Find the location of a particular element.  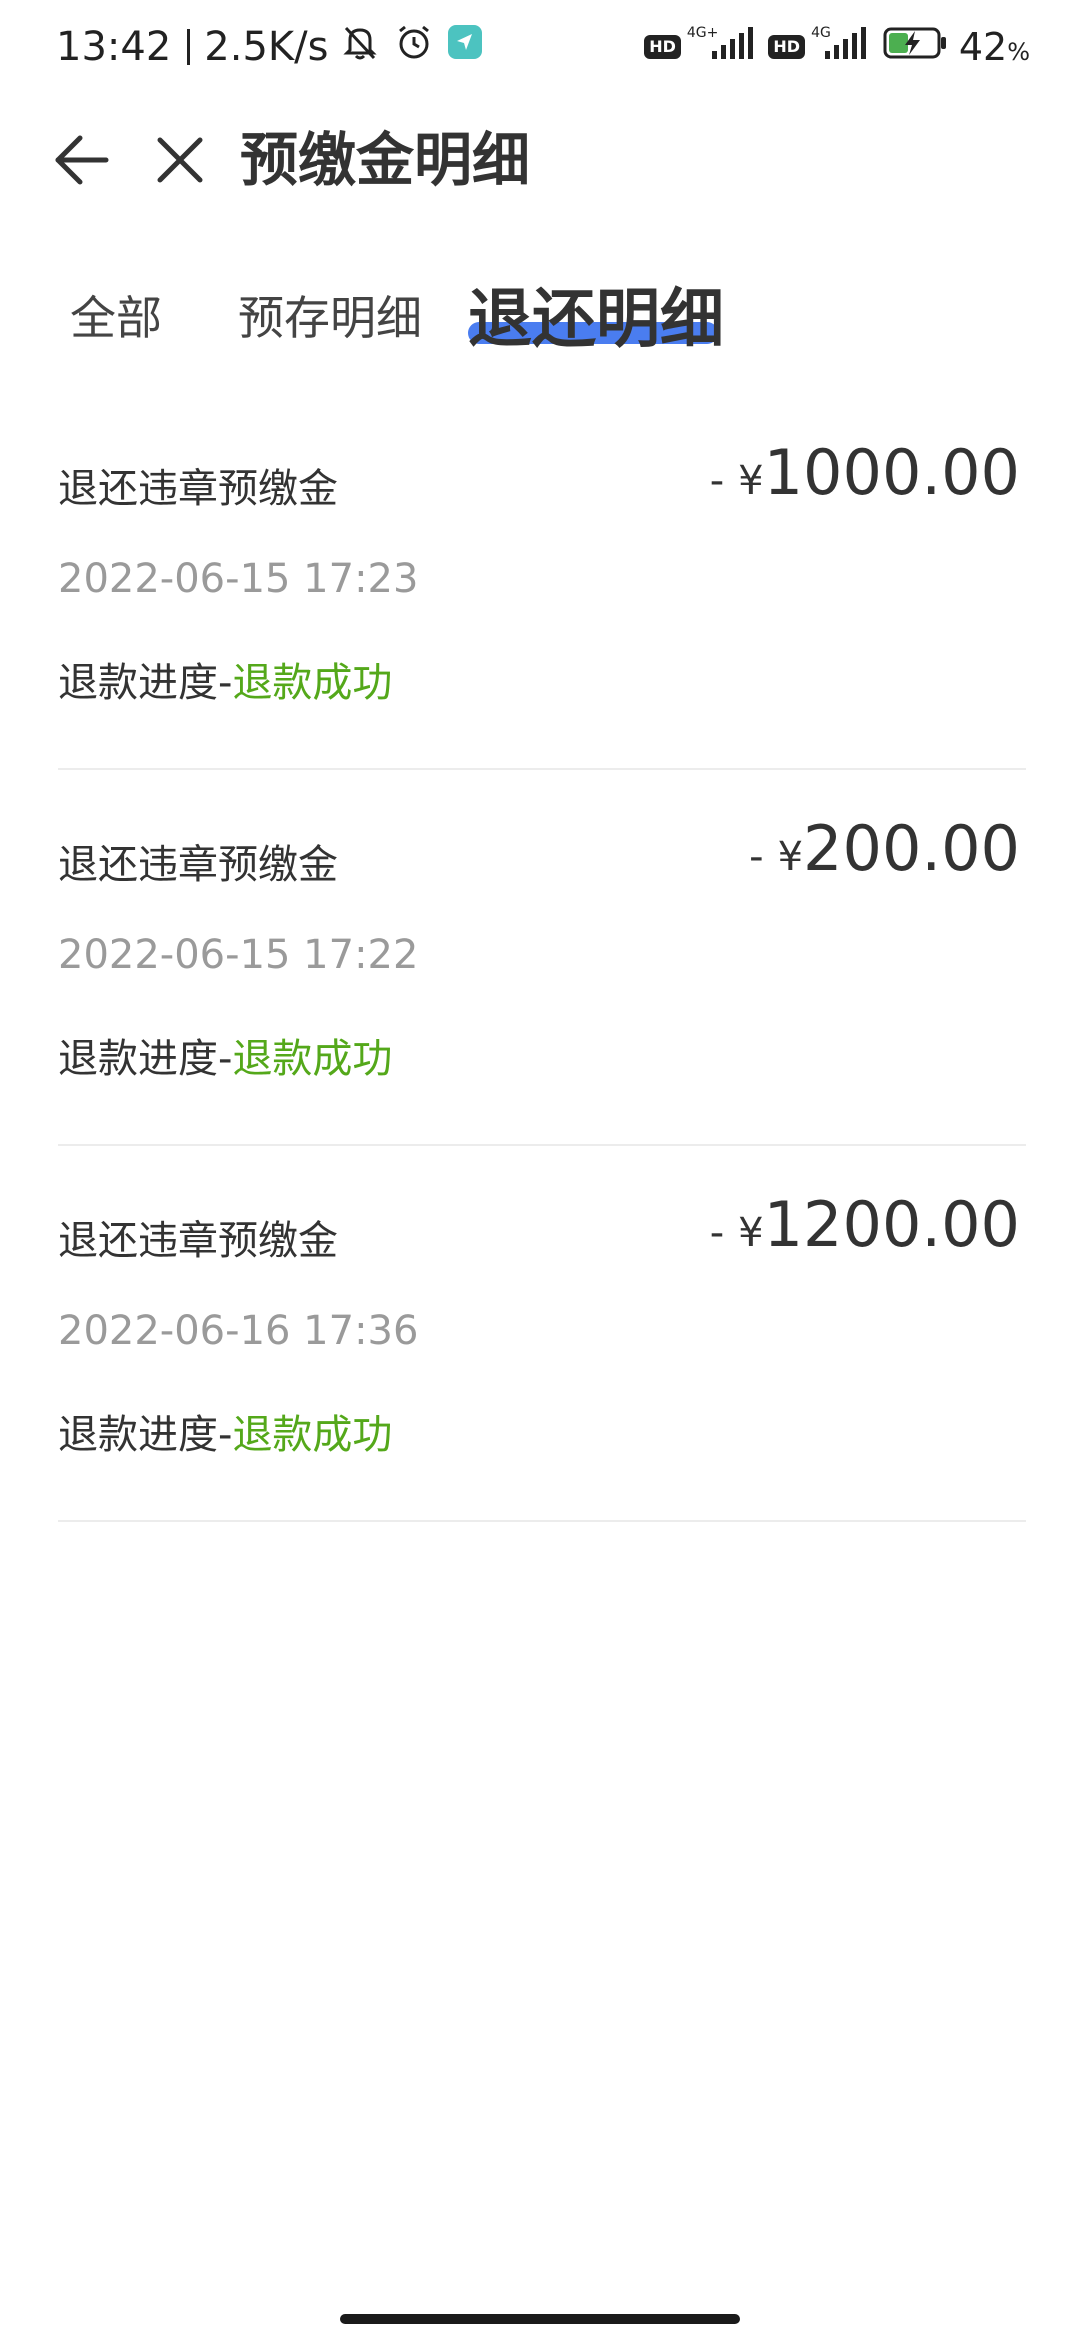

back-arrow-icon is located at coordinates (82, 160).